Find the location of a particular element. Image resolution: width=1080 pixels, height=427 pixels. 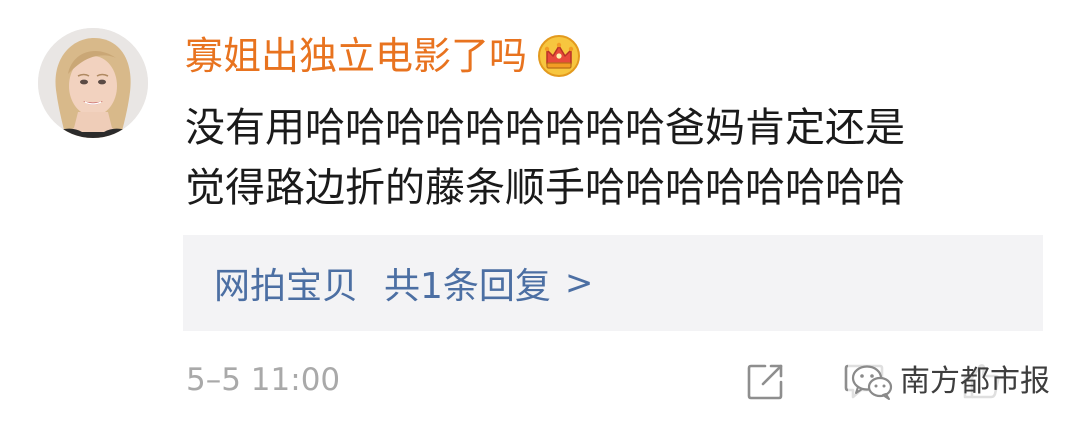

crown-icon is located at coordinates (559, 56).